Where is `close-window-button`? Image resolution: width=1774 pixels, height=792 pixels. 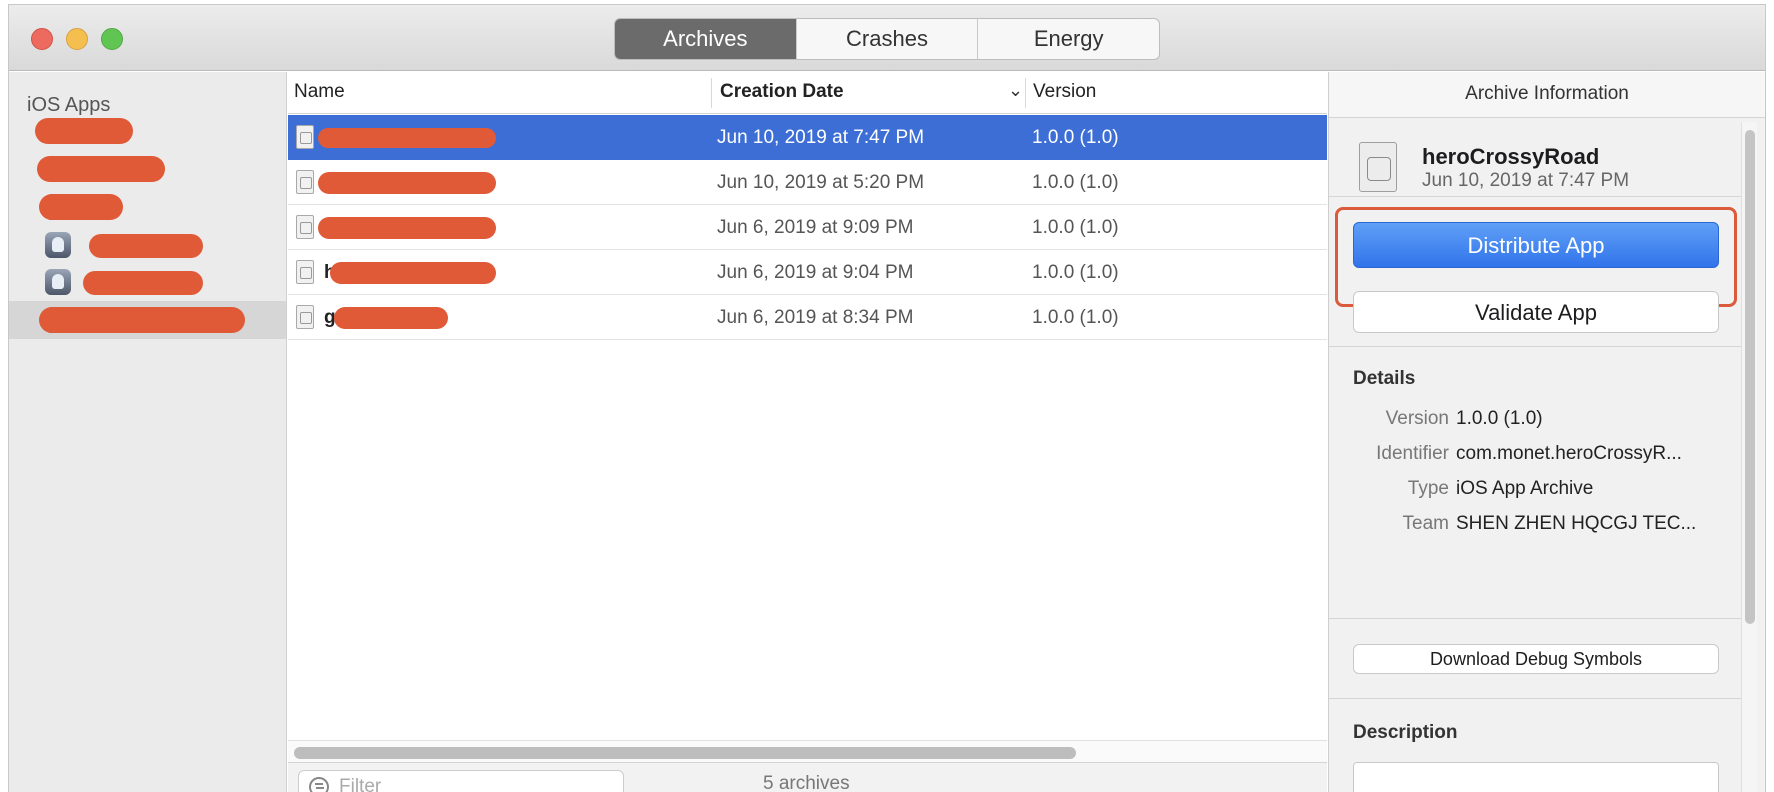 close-window-button is located at coordinates (42, 39).